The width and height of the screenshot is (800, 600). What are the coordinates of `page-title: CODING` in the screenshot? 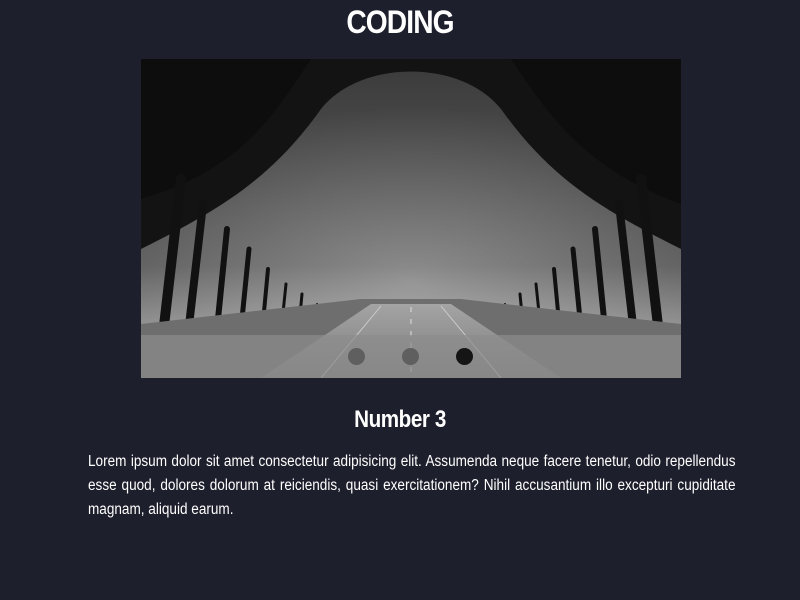 It's located at (400, 22).